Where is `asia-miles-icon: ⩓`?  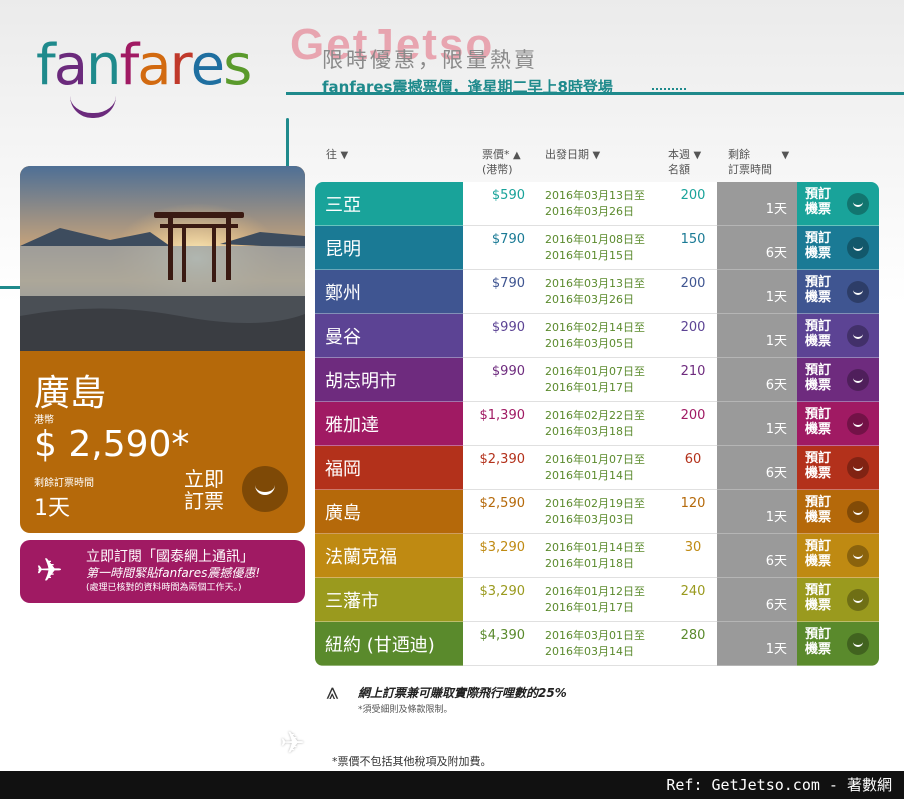
asia-miles-icon: ⩓ is located at coordinates (332, 692).